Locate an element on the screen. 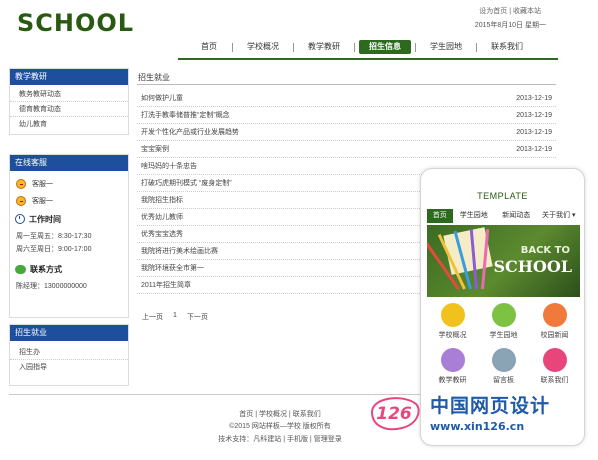  app-label: 教学教研 is located at coordinates (452, 380).